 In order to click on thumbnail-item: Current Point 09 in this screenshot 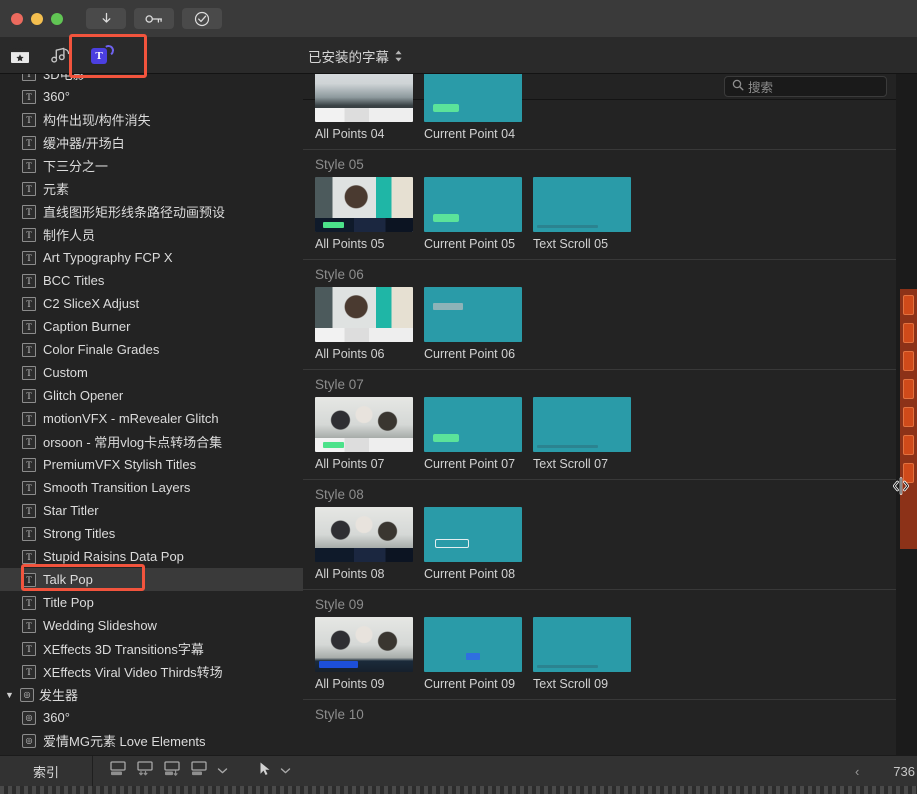, I will do `click(473, 654)`.